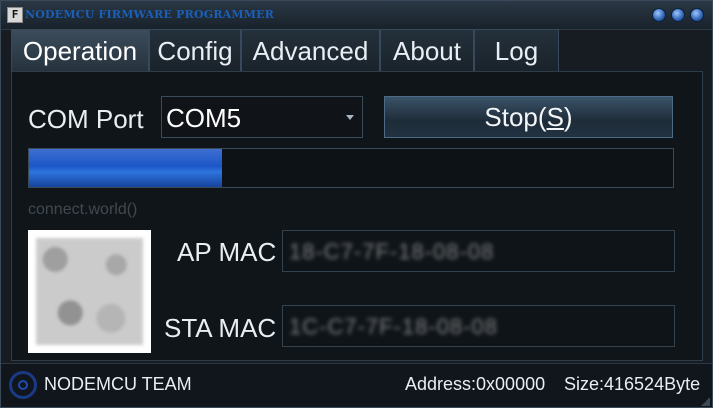 This screenshot has height=408, width=713. What do you see at coordinates (262, 117) in the screenshot?
I see `com-port-select: COM5` at bounding box center [262, 117].